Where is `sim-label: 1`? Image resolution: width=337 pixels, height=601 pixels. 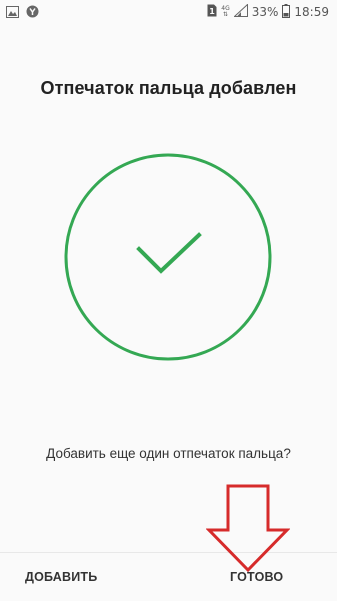 sim-label: 1 is located at coordinates (212, 11).